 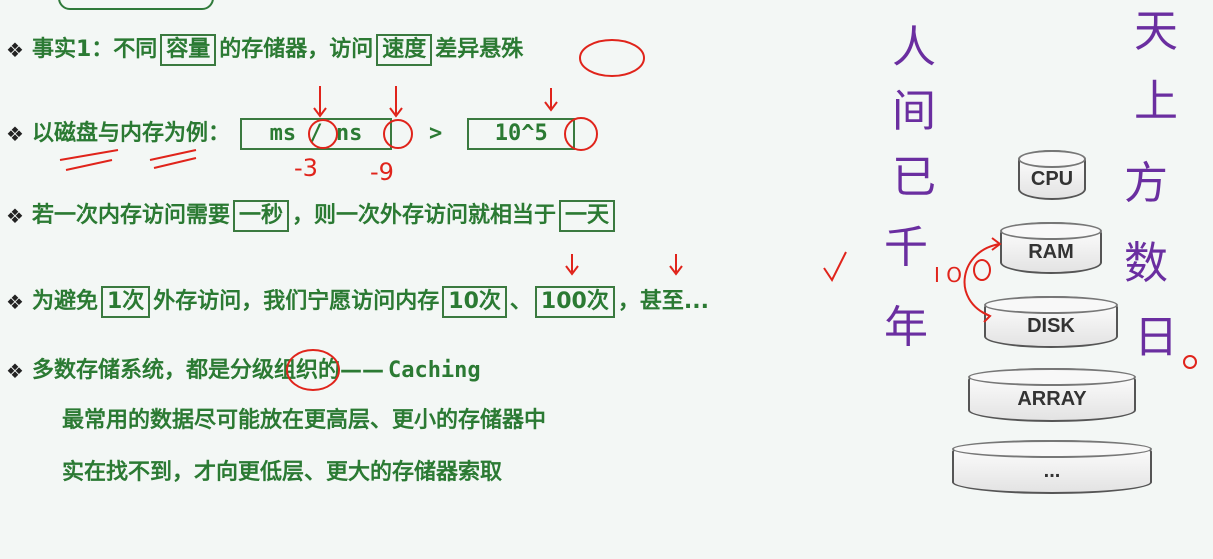 What do you see at coordinates (906, 327) in the screenshot?
I see `poem-col1-5: 年` at bounding box center [906, 327].